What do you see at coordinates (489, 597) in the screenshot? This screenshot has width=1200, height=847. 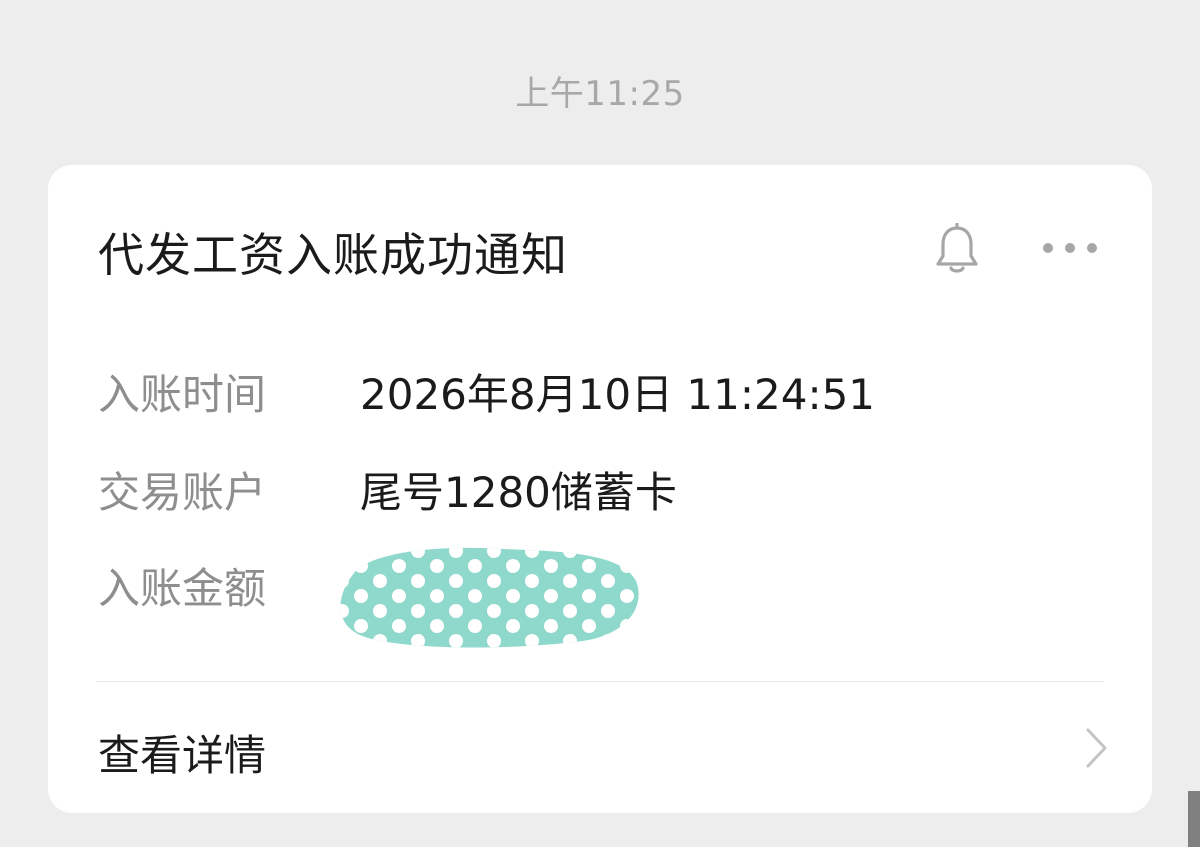 I see `redaction-mask` at bounding box center [489, 597].